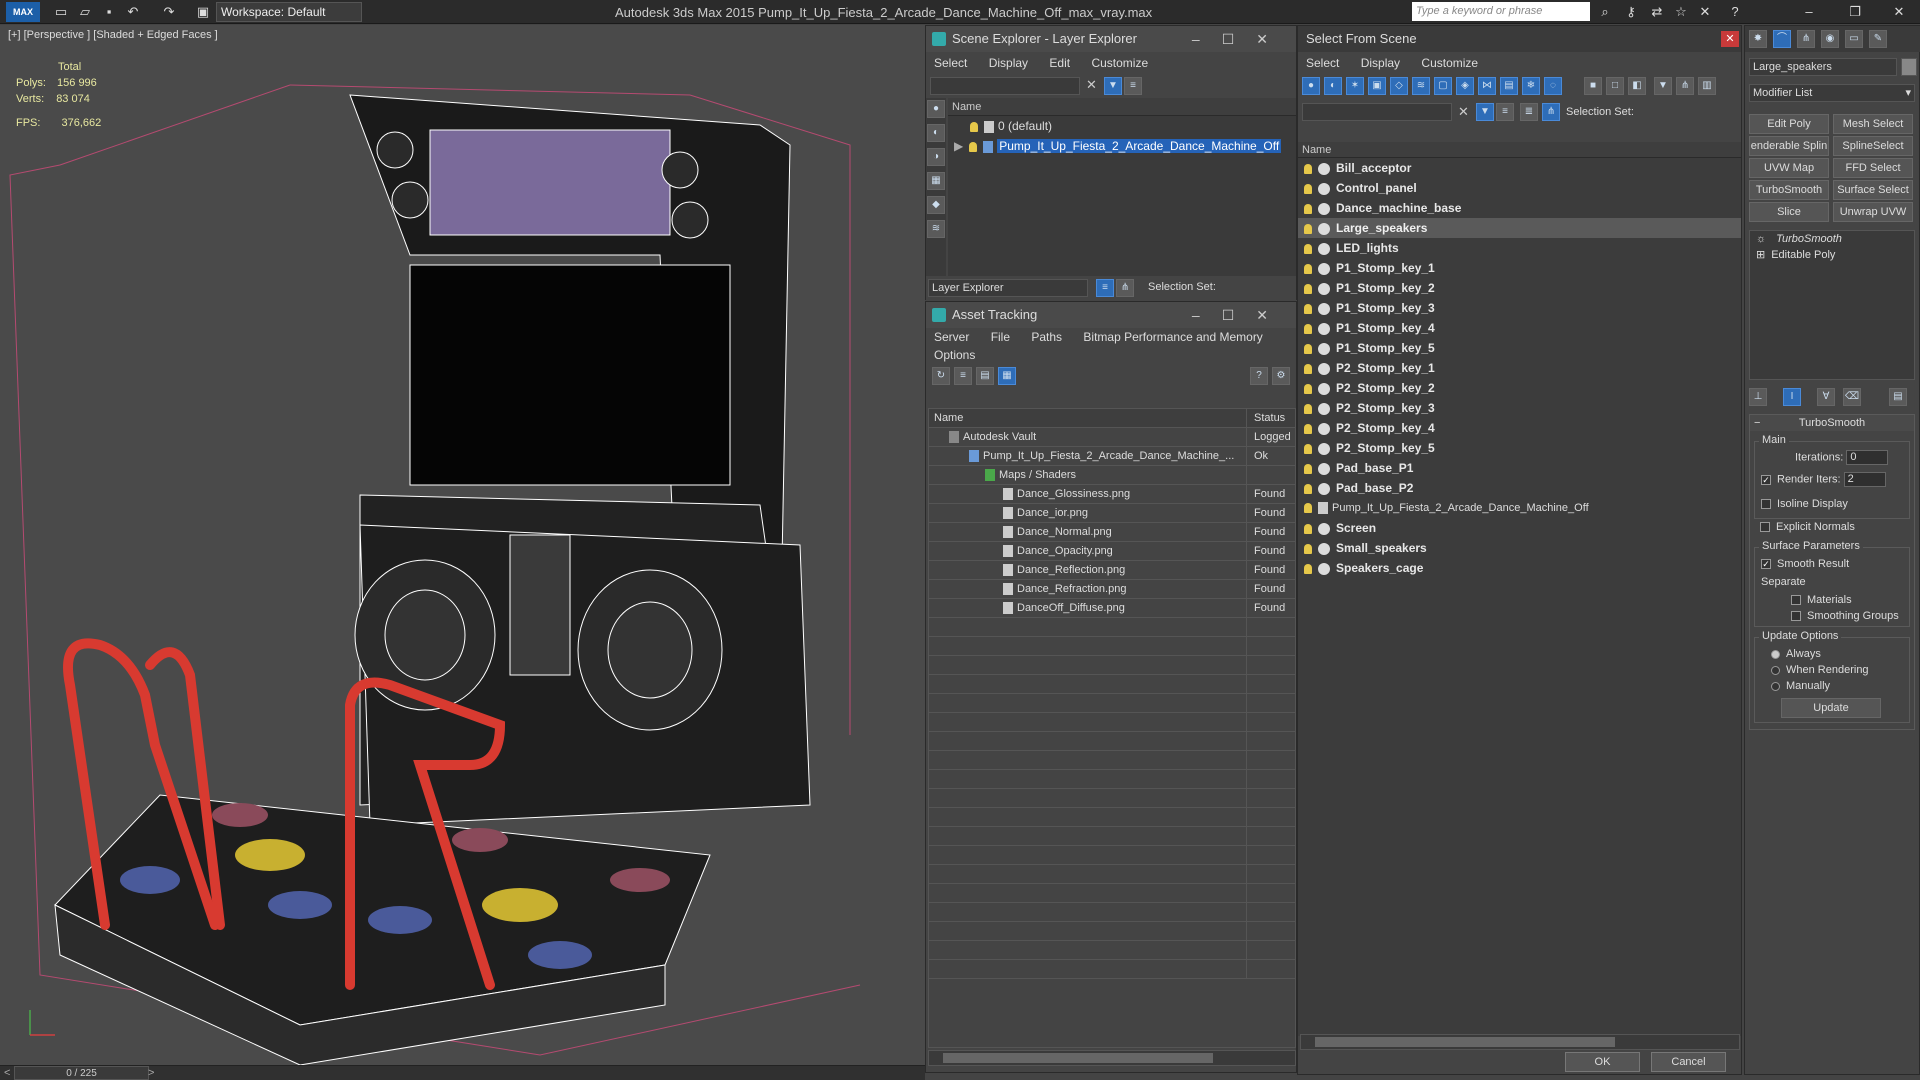  Describe the element at coordinates (936, 157) in the screenshot. I see `display-lights-icon: ◑` at that location.